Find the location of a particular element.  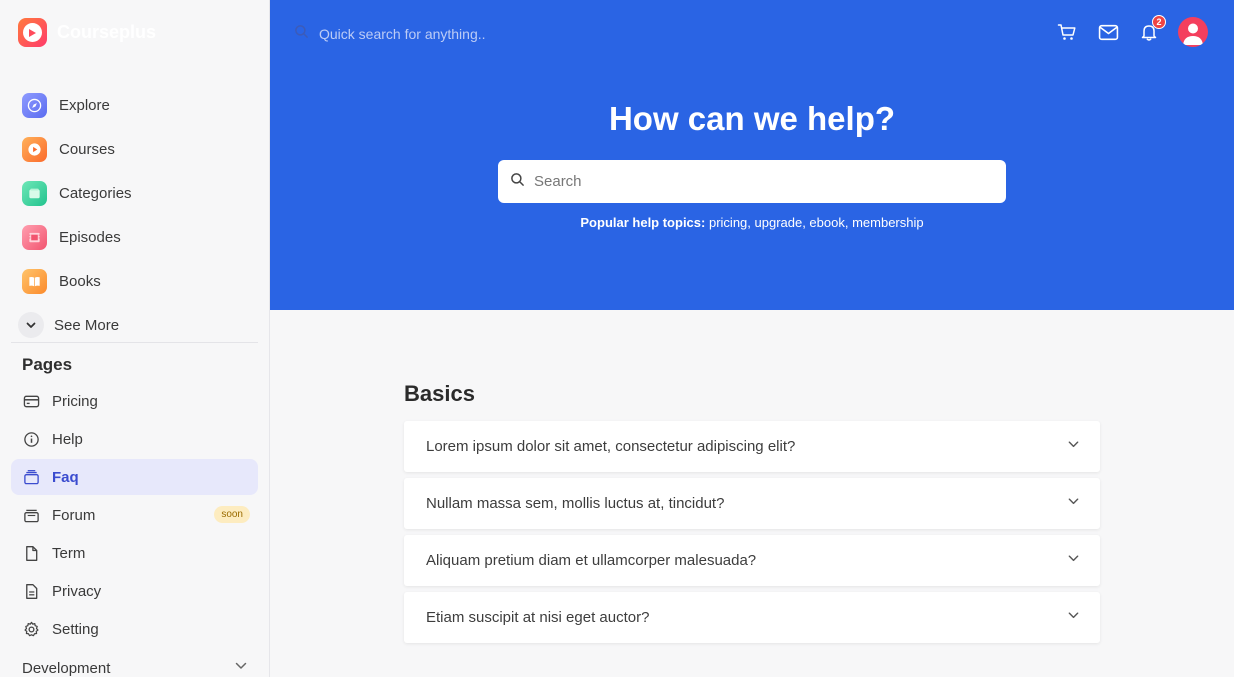

sidebar-item-faq: Faq is located at coordinates (134, 477).